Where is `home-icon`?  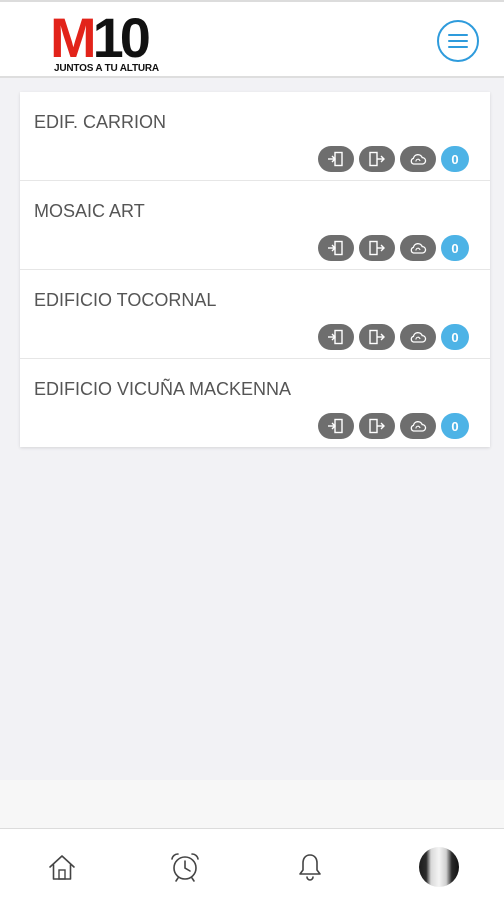 home-icon is located at coordinates (62, 867).